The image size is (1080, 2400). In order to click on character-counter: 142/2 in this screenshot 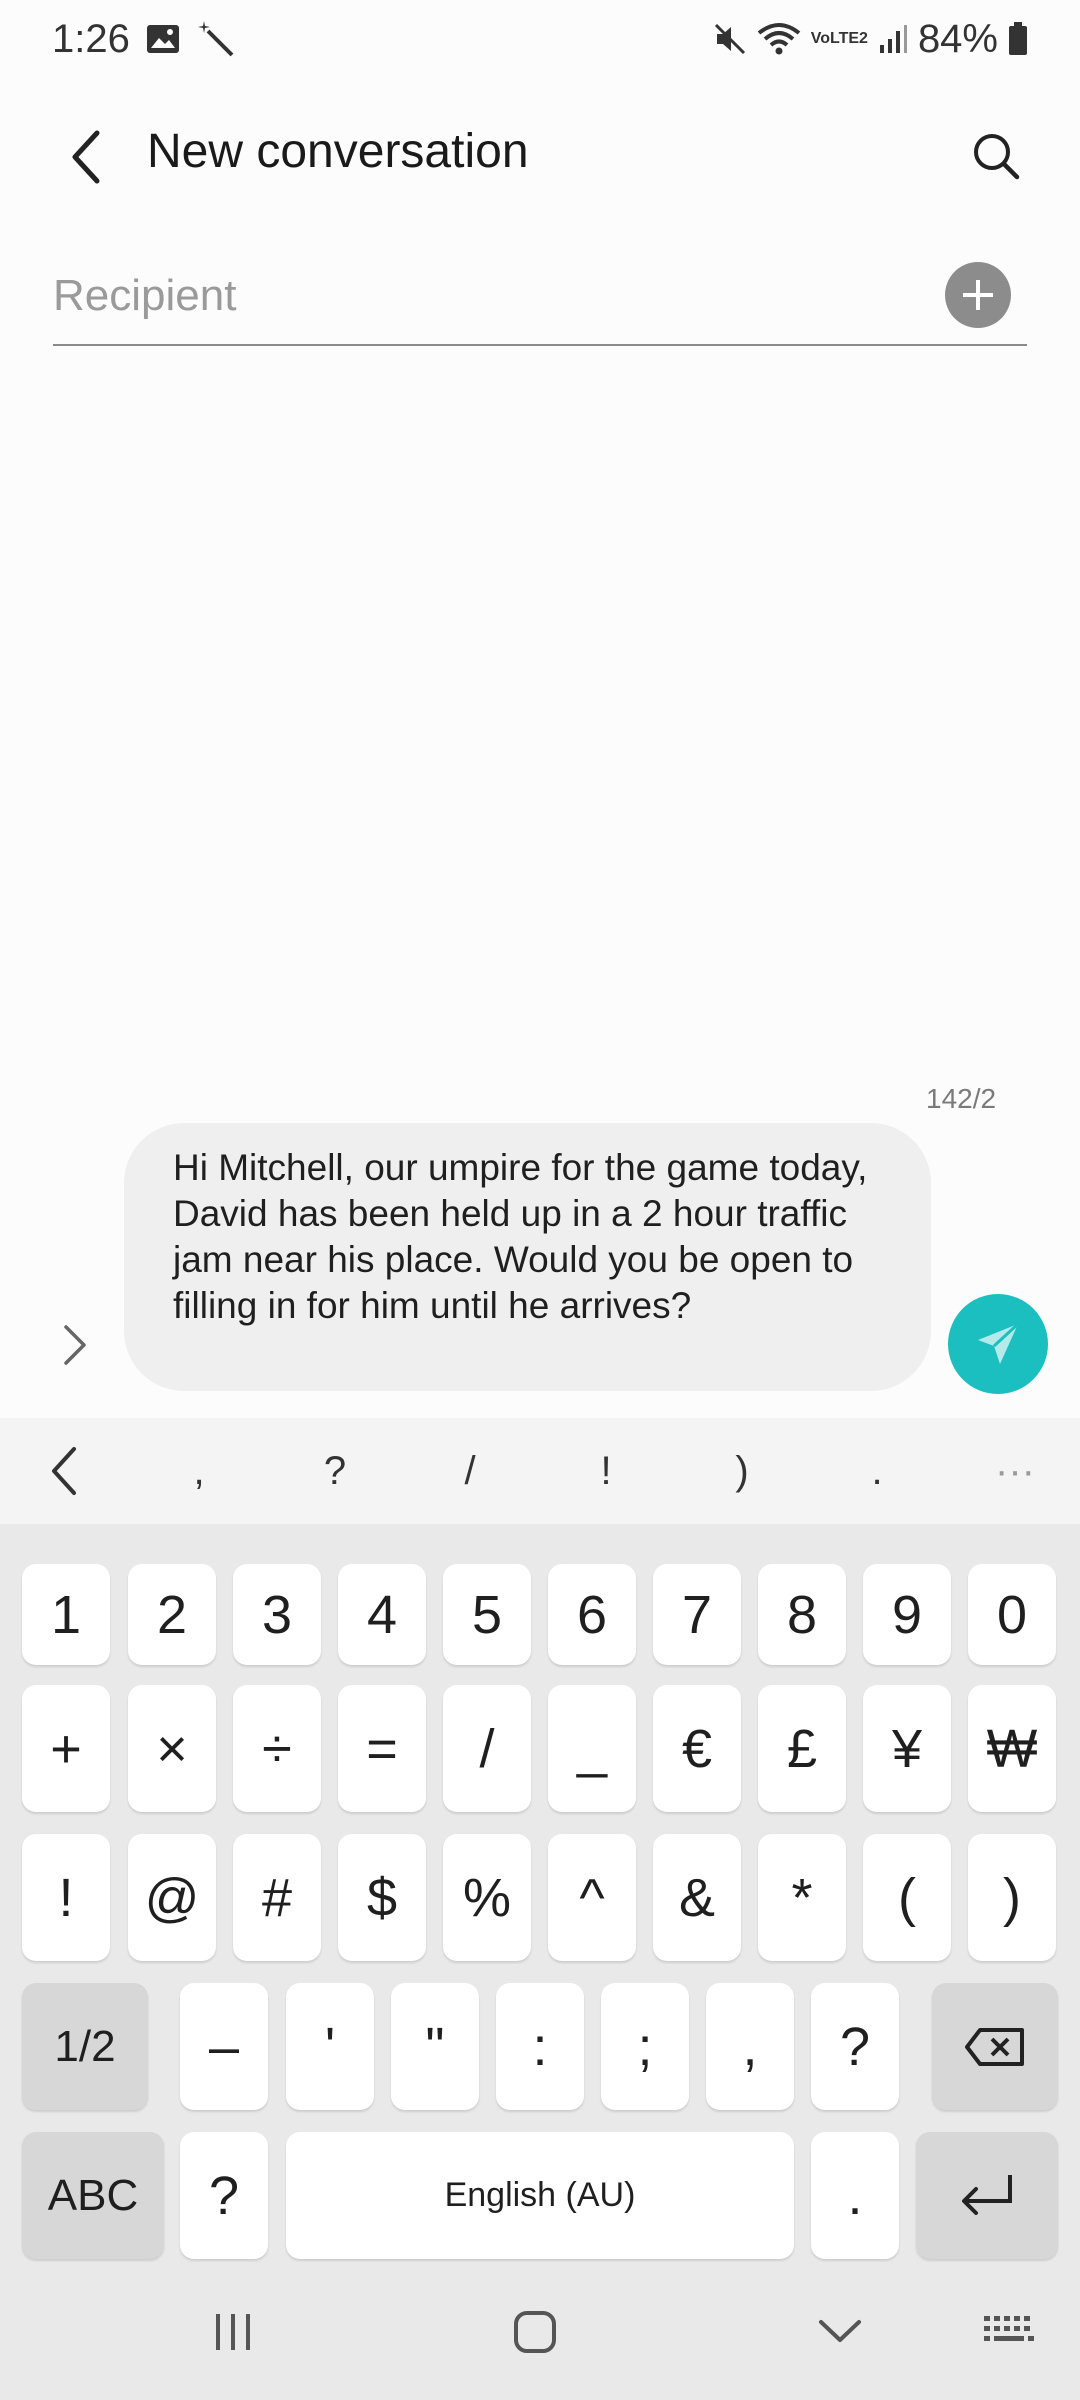, I will do `click(961, 1098)`.